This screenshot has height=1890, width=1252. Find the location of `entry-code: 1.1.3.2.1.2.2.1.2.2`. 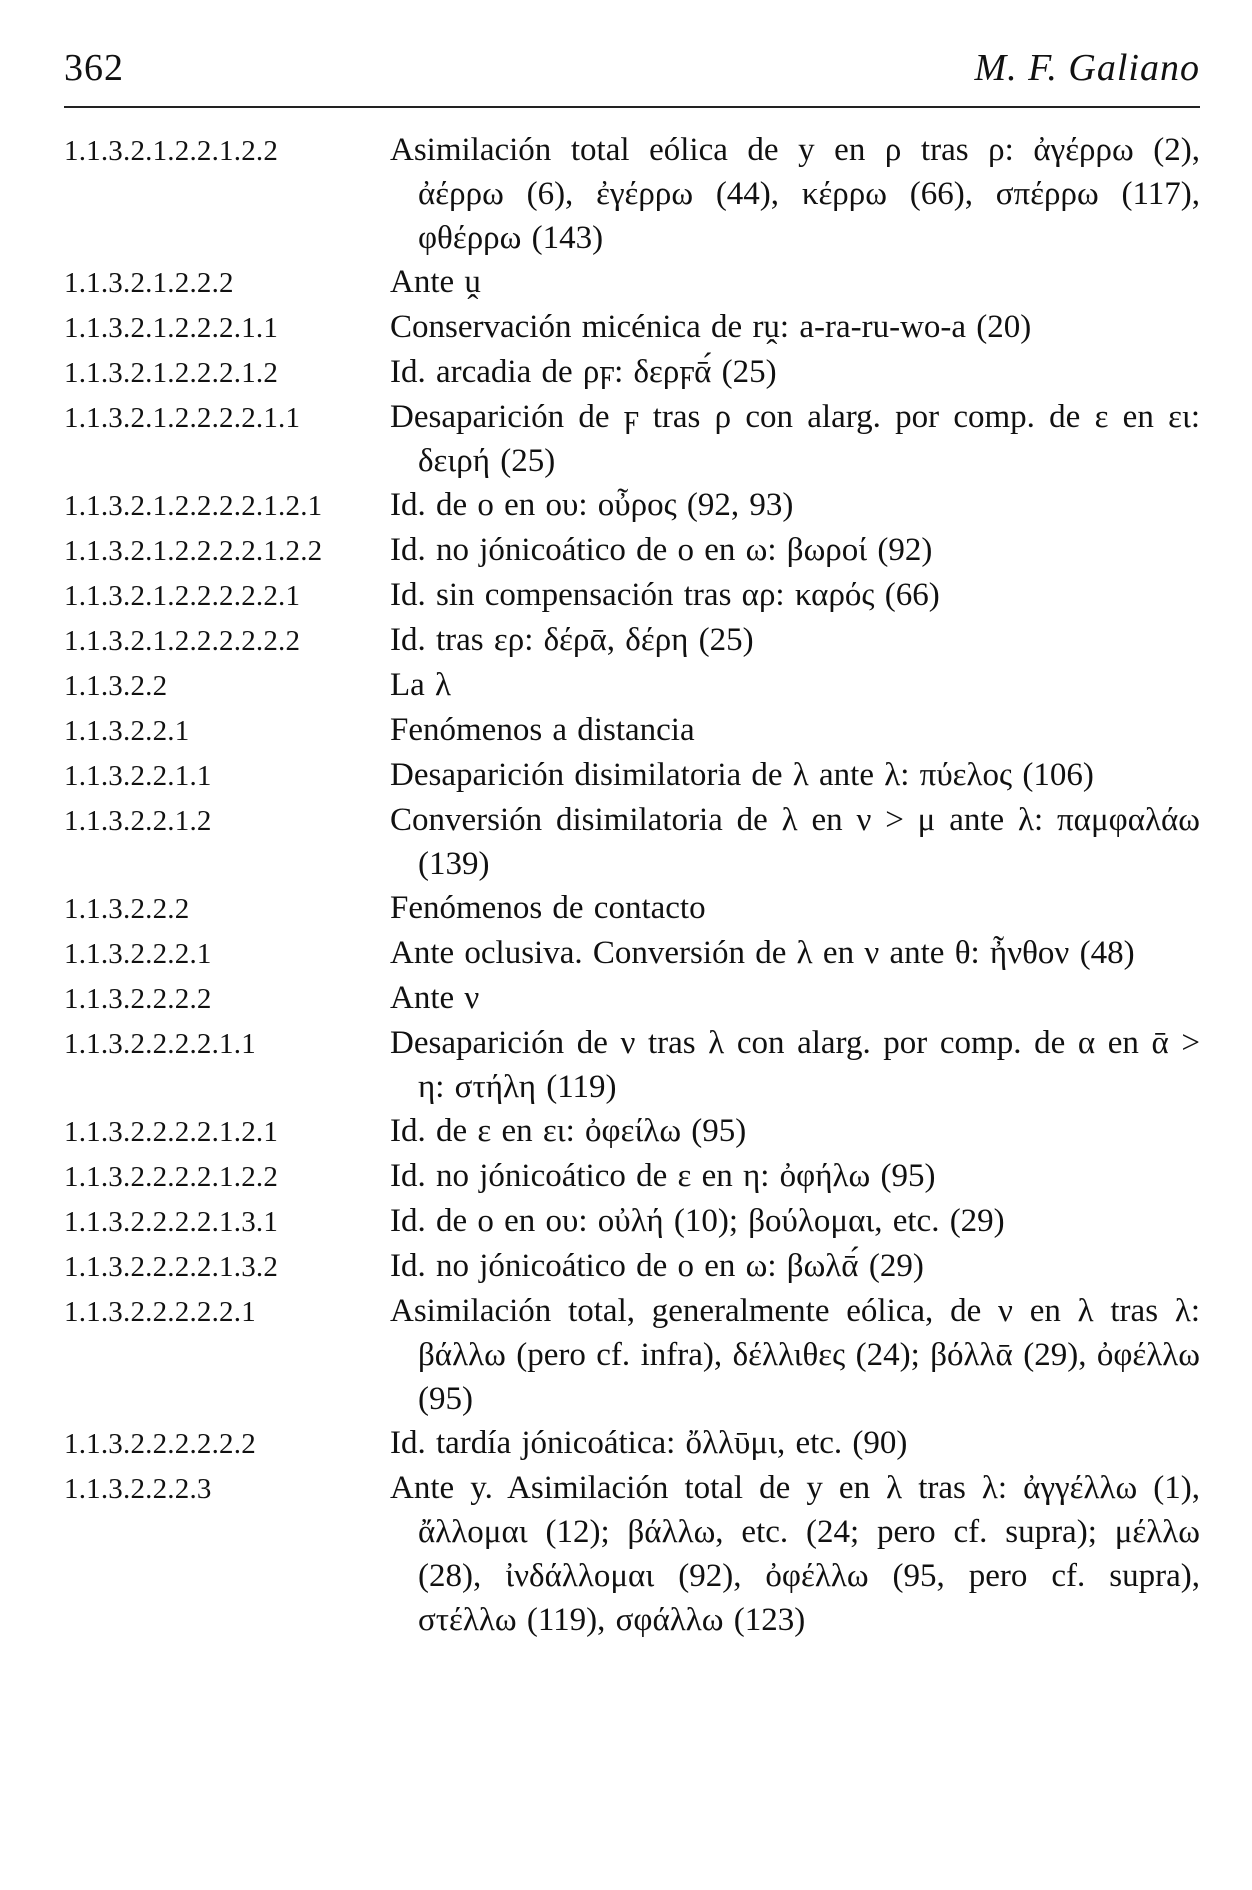

entry-code: 1.1.3.2.1.2.2.1.2.2 is located at coordinates (171, 151).